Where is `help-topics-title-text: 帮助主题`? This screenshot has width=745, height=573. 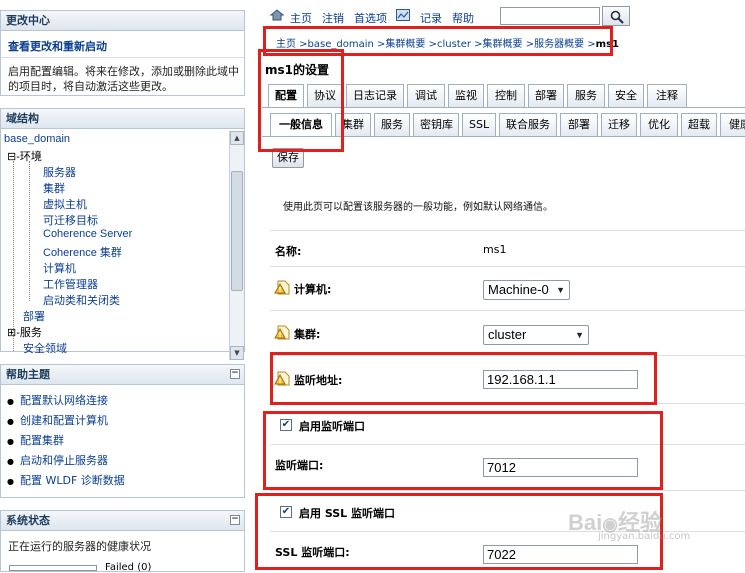 help-topics-title-text: 帮助主题 is located at coordinates (28, 374).